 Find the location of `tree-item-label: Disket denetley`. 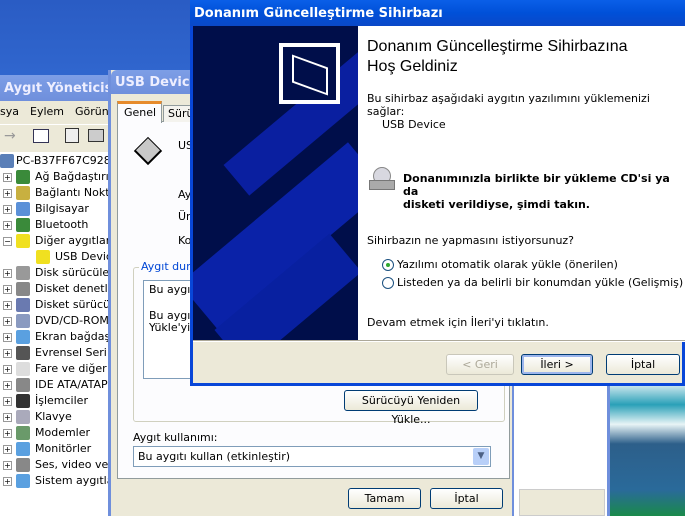

tree-item-label: Disket denetley is located at coordinates (72, 288).